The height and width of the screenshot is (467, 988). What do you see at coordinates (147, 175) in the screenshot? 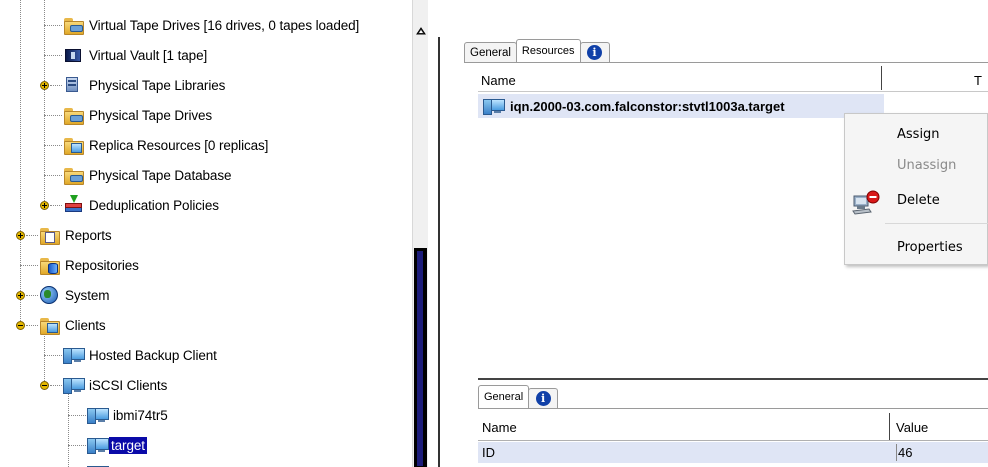
I see `tree-item-physical-tape-database: Physical Tape Database` at bounding box center [147, 175].